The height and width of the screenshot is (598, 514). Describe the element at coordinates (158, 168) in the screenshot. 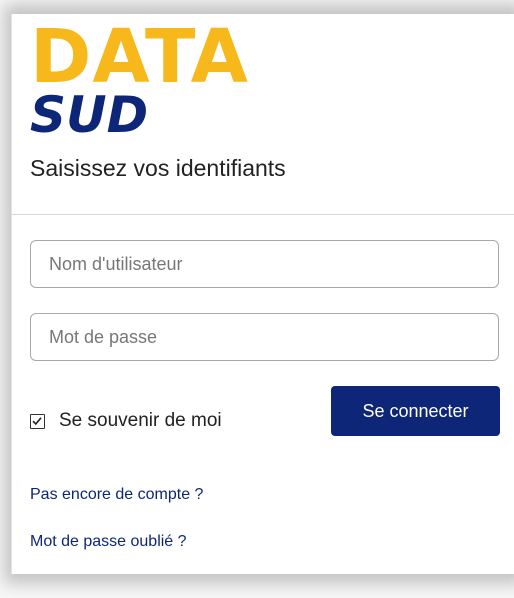

I see `page-subtitle: Saisissez vos identifiants` at that location.